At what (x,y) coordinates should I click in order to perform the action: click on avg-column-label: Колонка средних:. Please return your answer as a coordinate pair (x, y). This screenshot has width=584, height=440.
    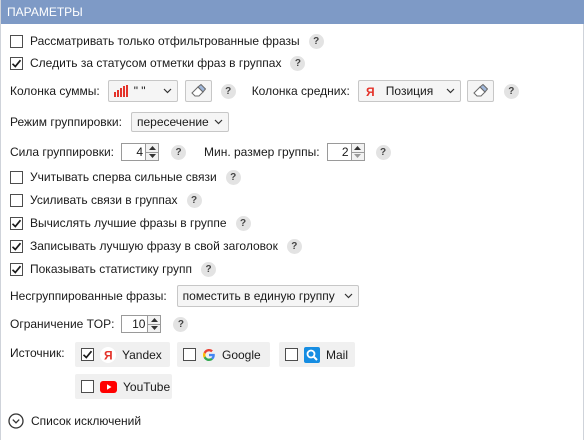
    Looking at the image, I should click on (300, 91).